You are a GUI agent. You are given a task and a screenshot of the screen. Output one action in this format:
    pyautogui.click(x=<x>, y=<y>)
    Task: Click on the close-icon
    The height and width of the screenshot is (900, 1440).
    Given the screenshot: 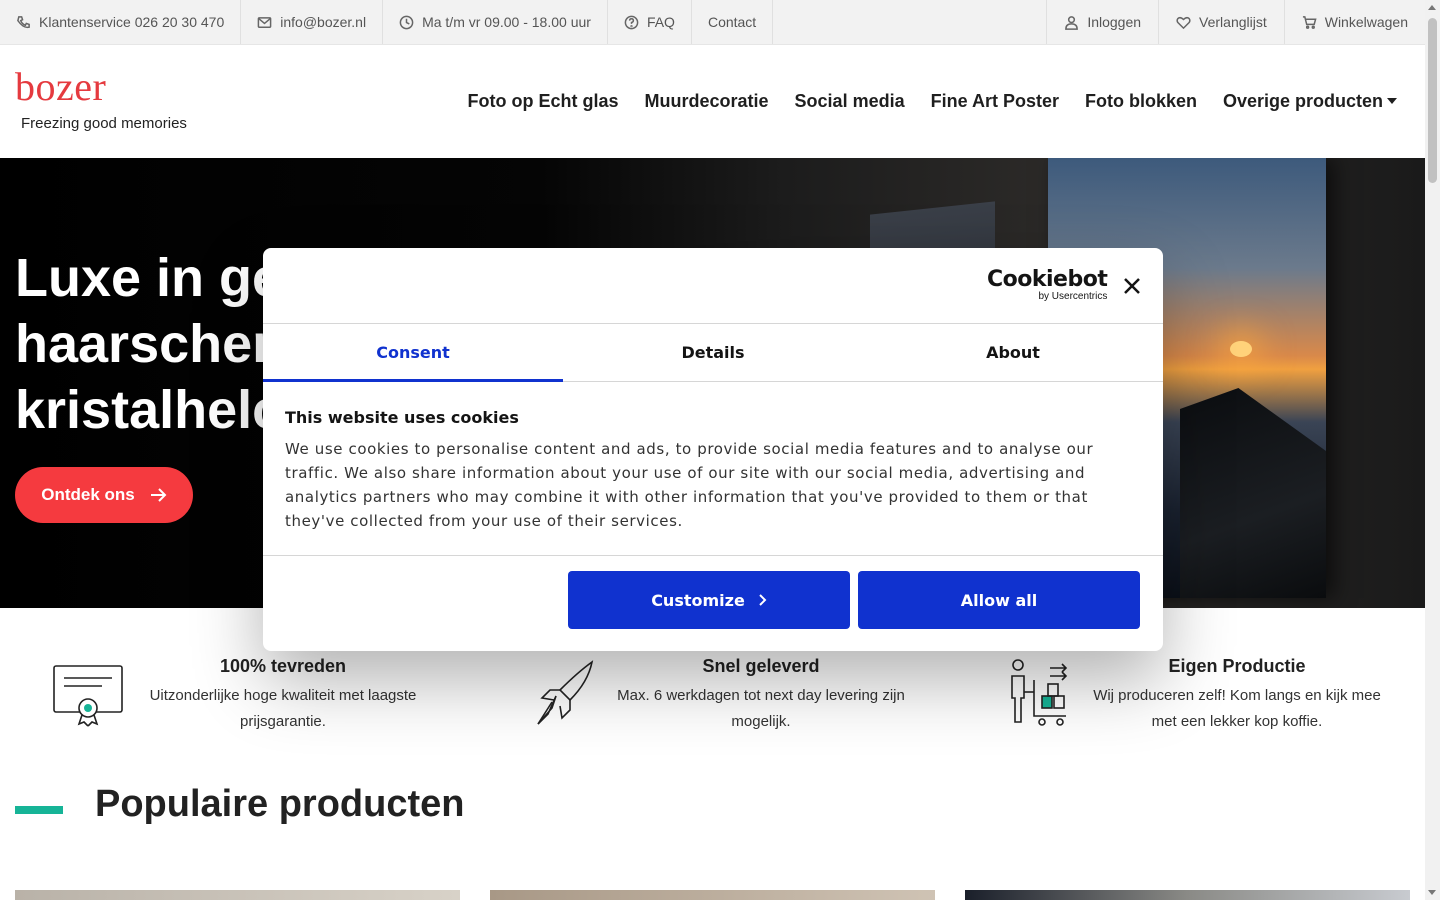 What is the action you would take?
    pyautogui.click(x=1132, y=285)
    